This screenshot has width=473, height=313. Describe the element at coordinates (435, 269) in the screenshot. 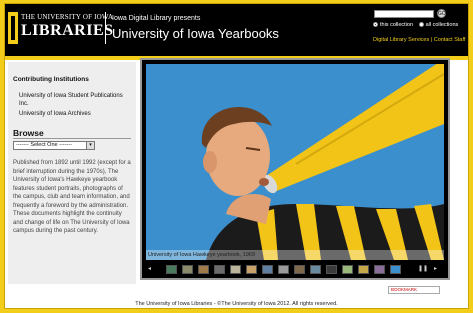

I see `next-arrow-icon: ▸` at that location.